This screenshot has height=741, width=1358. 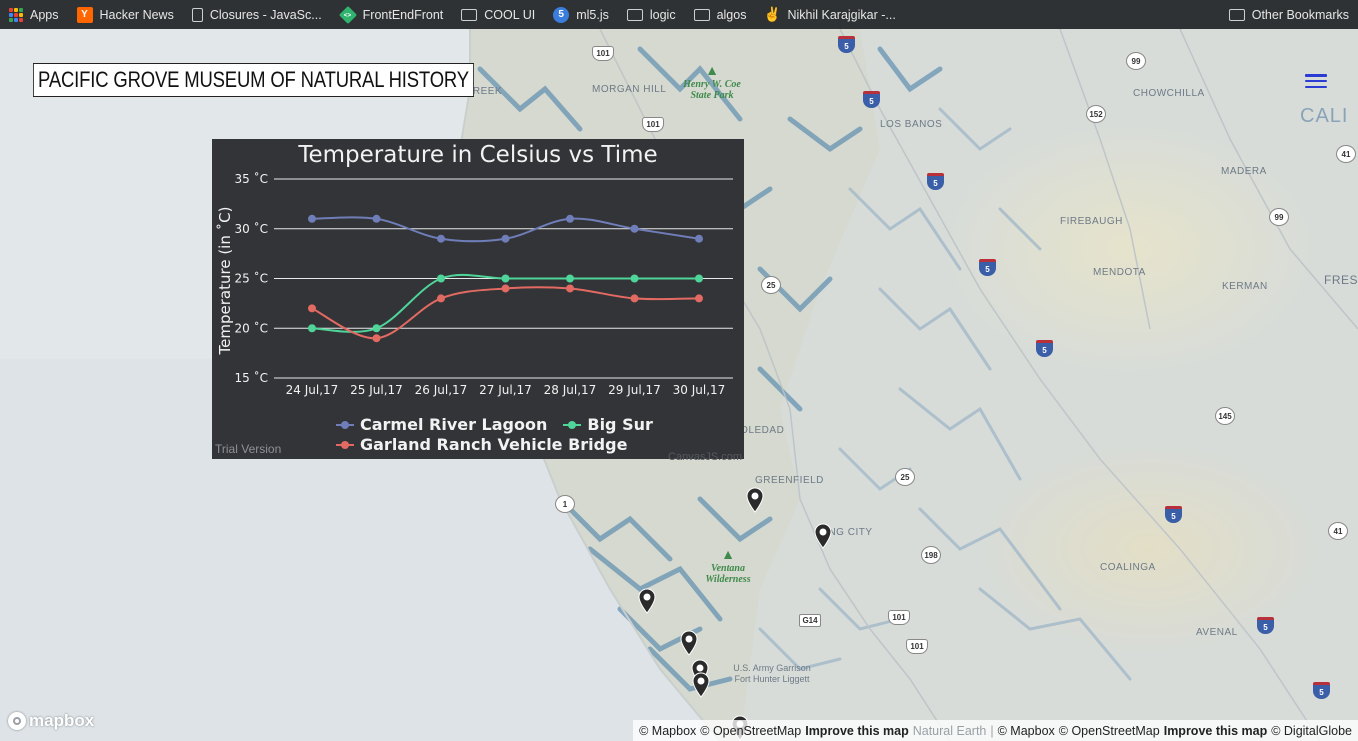 What do you see at coordinates (84, 14) in the screenshot?
I see `hacker-news-icon: Y` at bounding box center [84, 14].